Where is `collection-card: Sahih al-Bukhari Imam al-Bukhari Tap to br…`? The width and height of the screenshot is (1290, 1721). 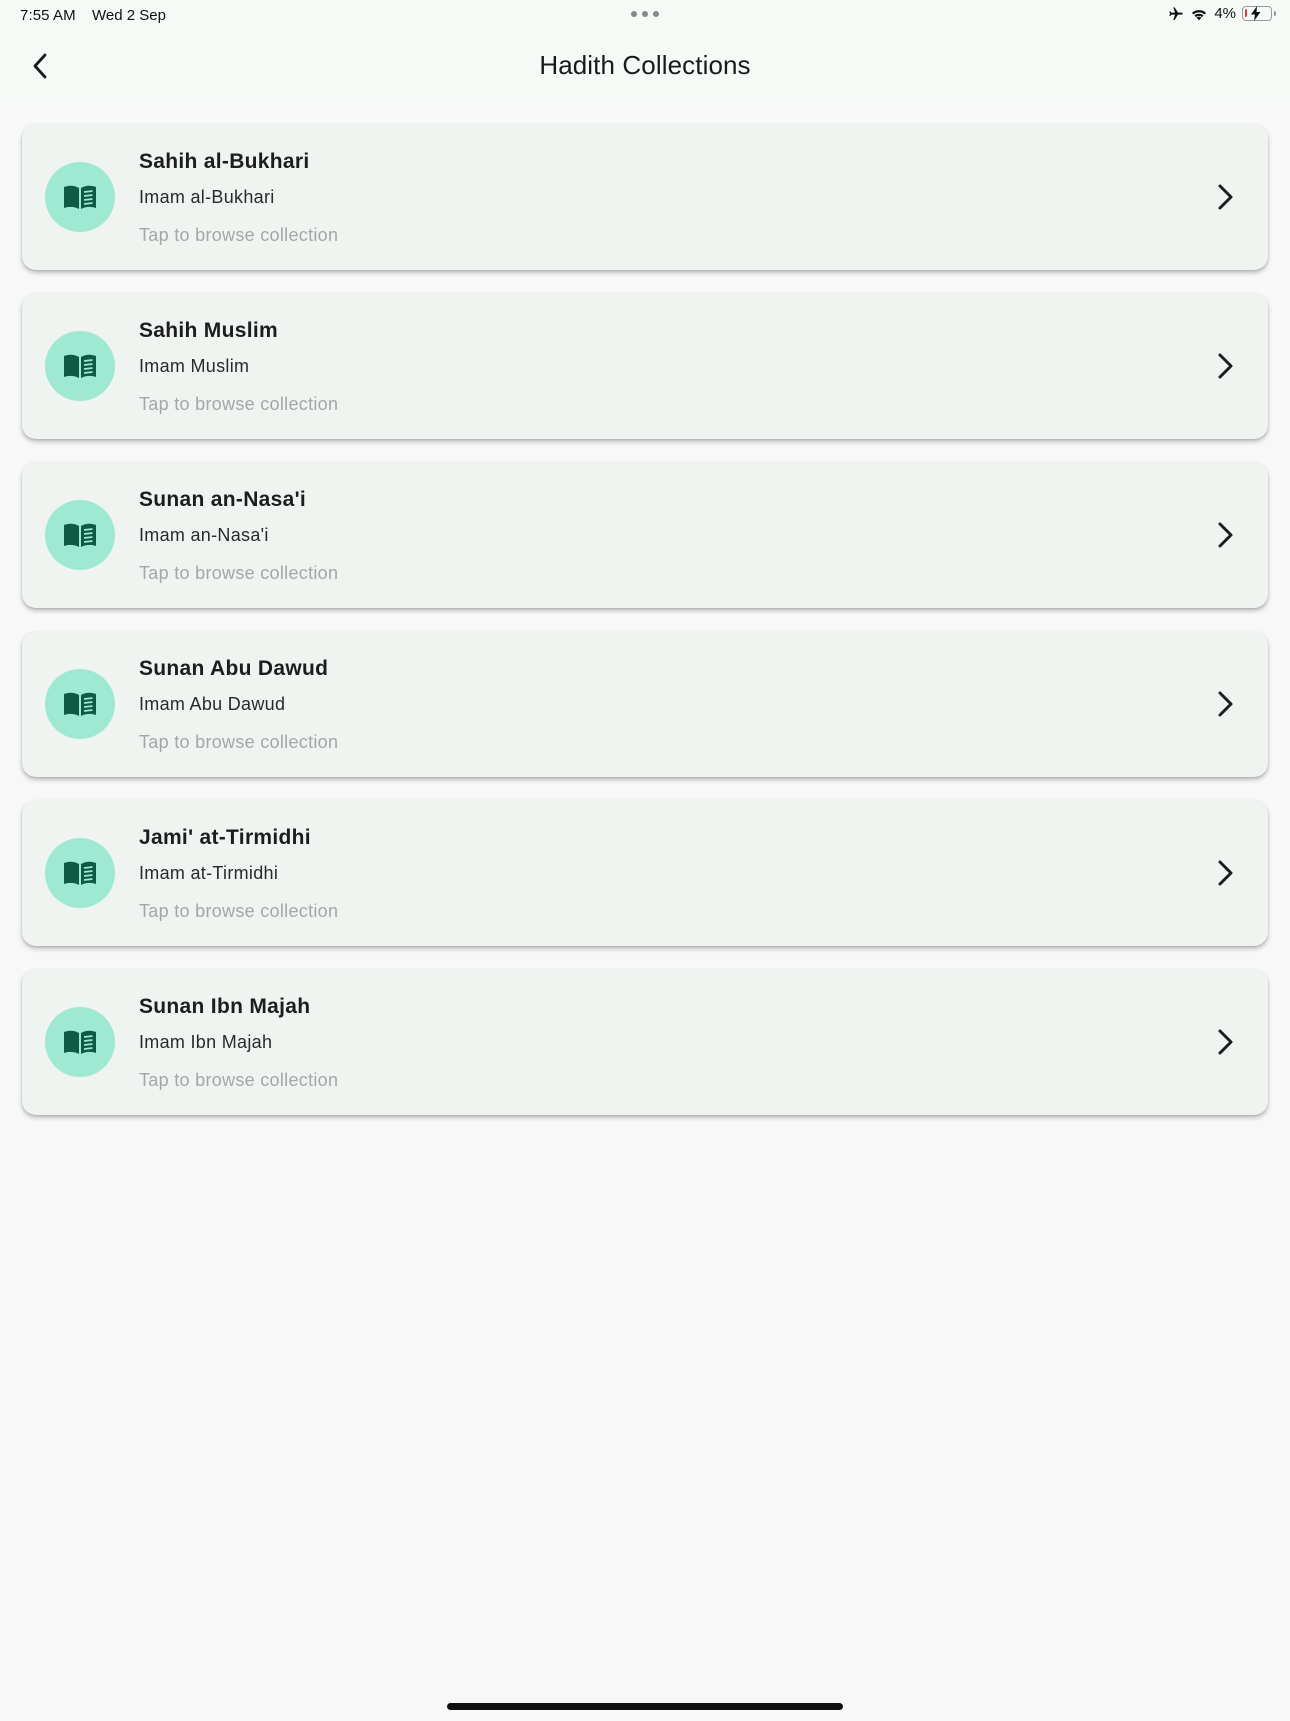
collection-card: Sahih al-Bukhari Imam al-Bukhari Tap to br… is located at coordinates (645, 197).